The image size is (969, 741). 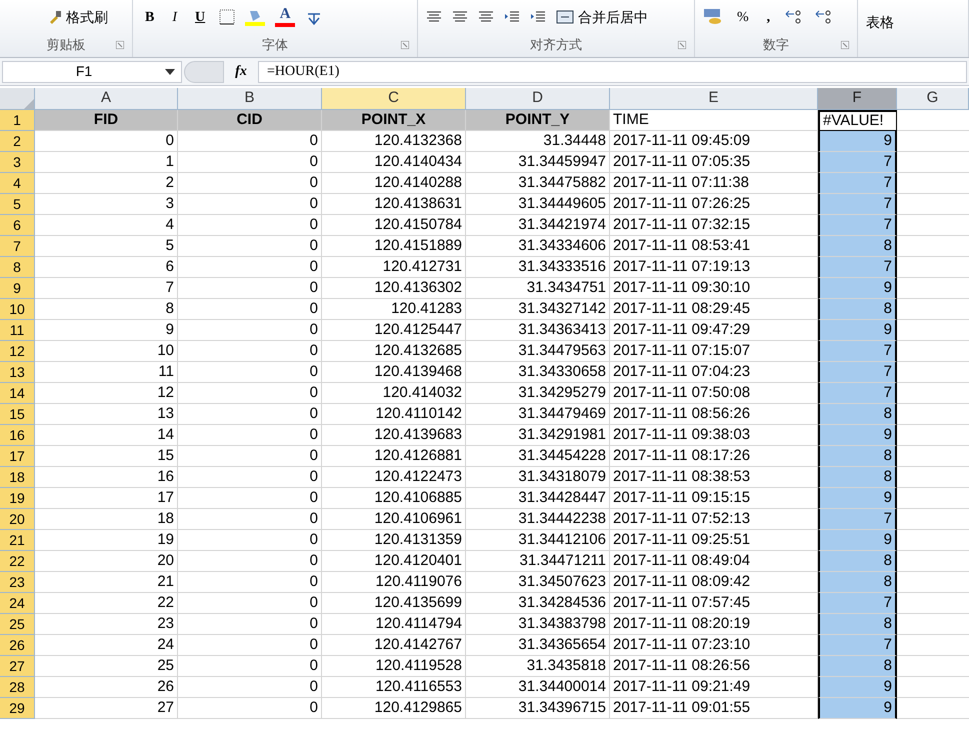 What do you see at coordinates (106, 708) in the screenshot?
I see `table-cell: 27` at bounding box center [106, 708].